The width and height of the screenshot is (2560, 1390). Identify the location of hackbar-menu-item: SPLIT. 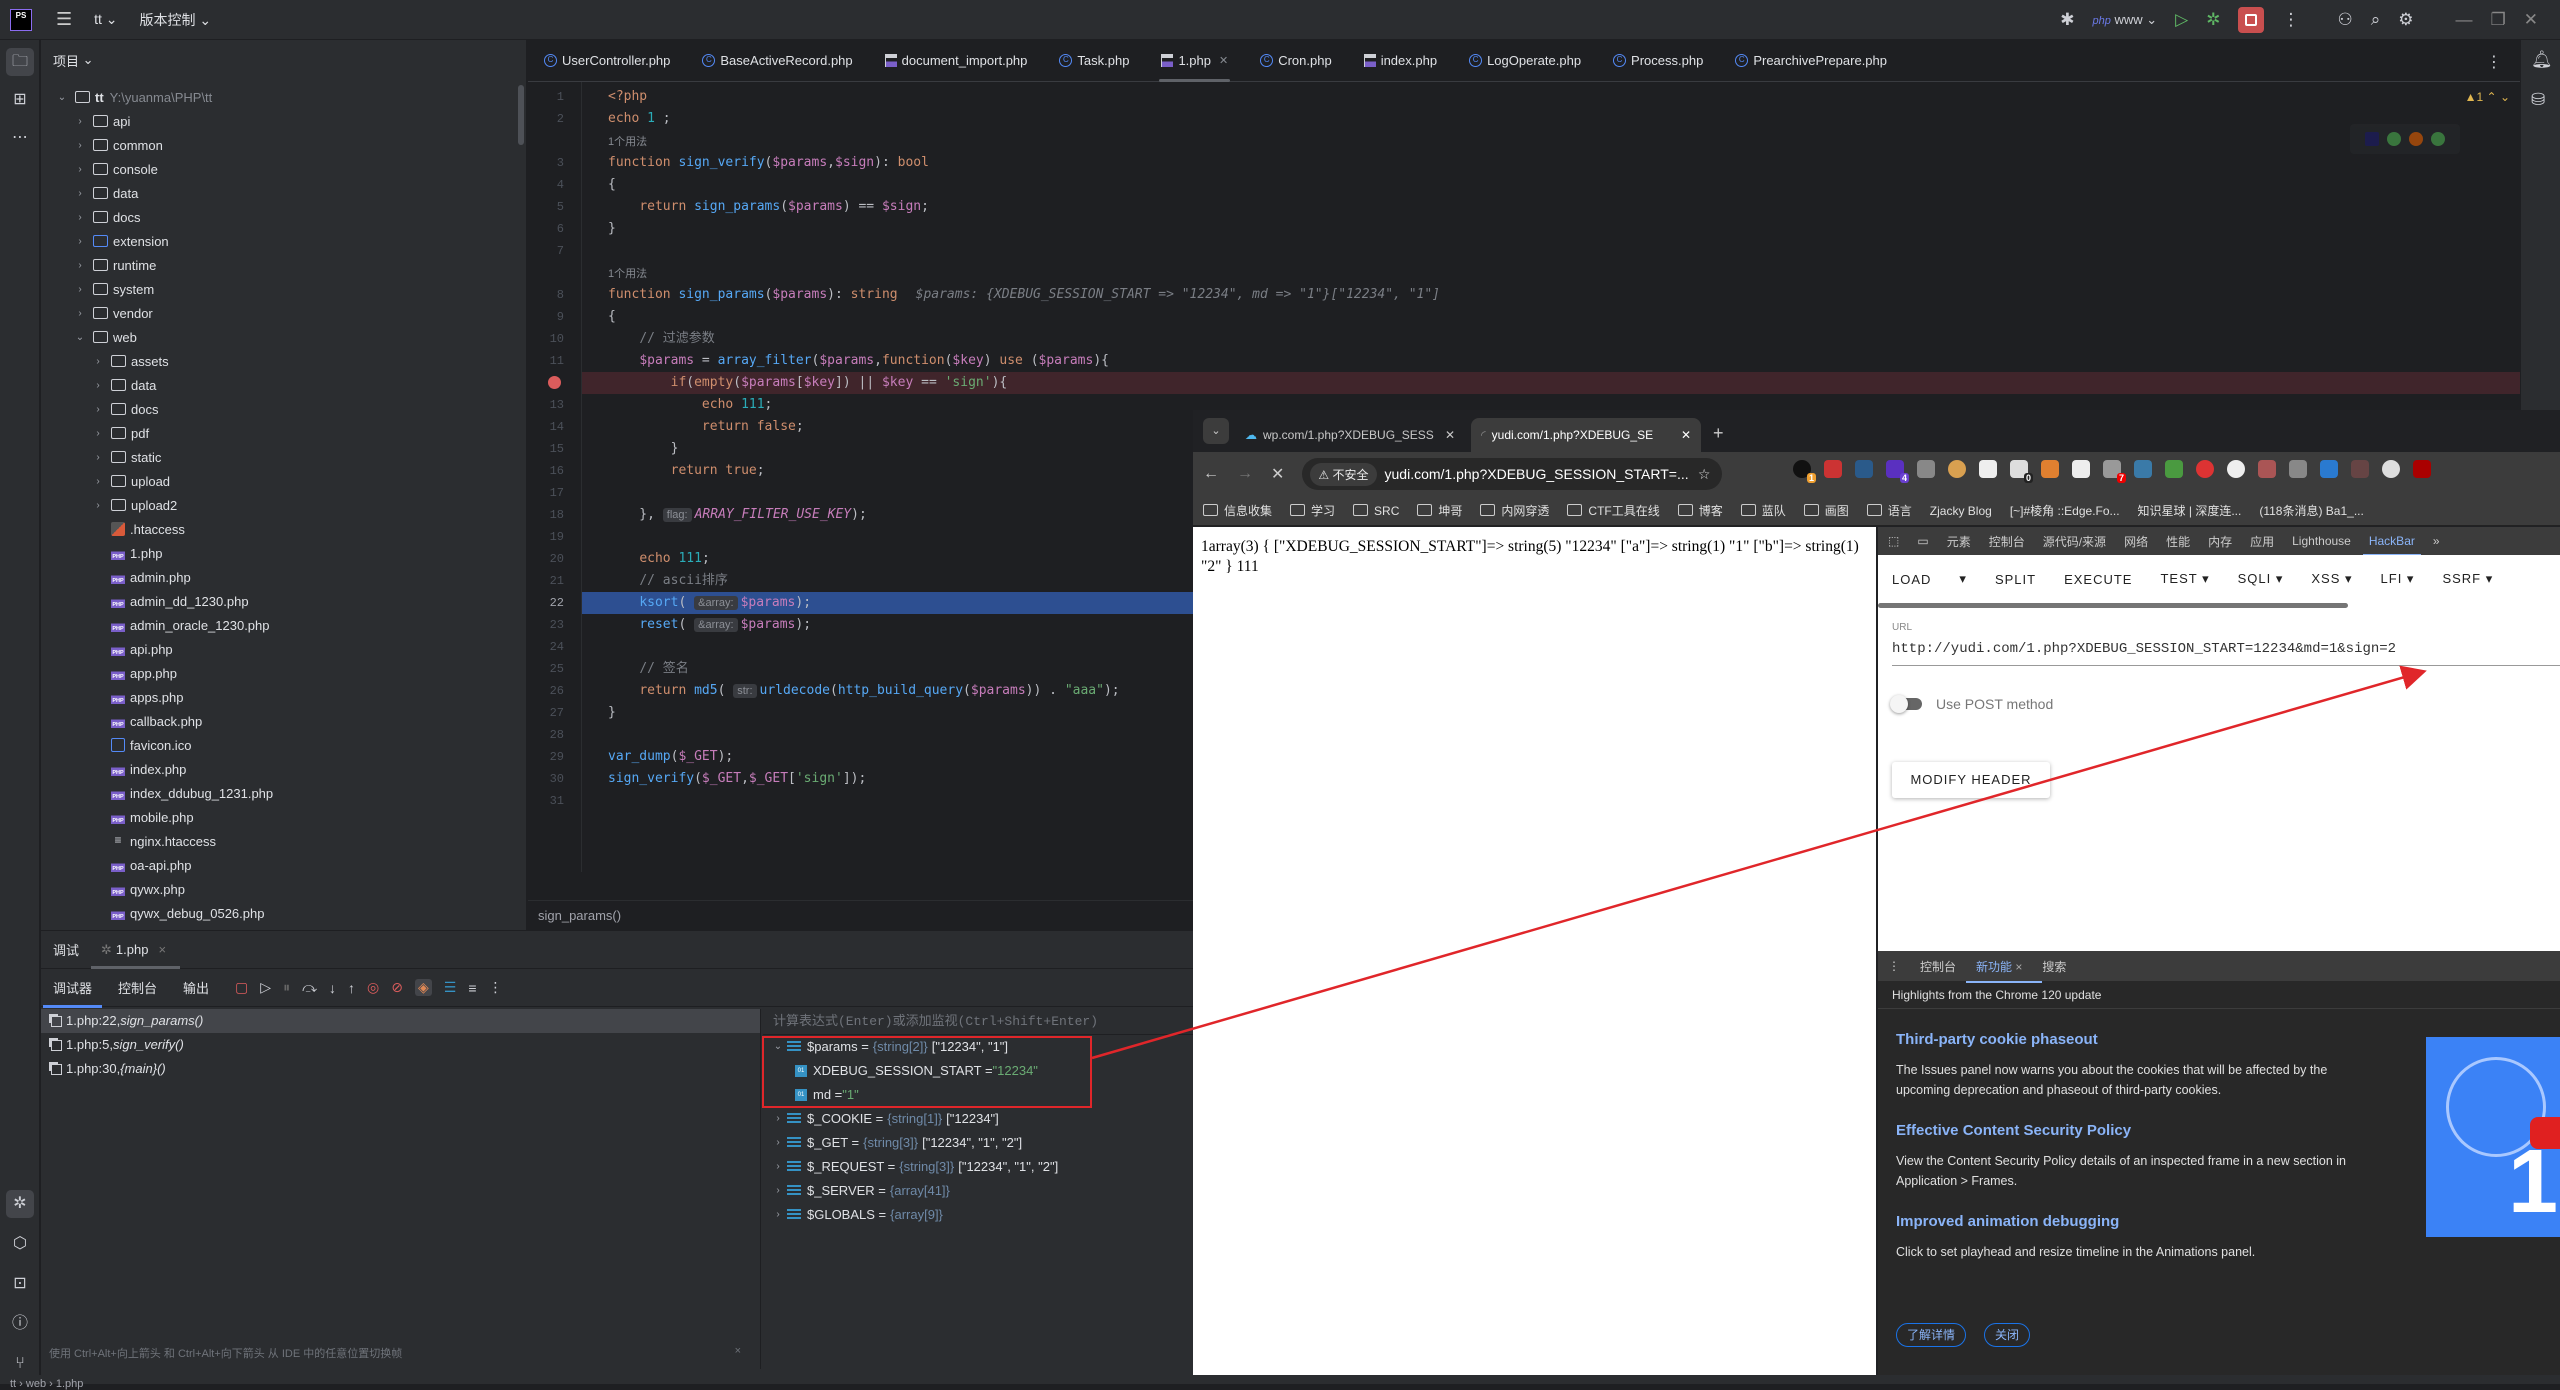
(2015, 579).